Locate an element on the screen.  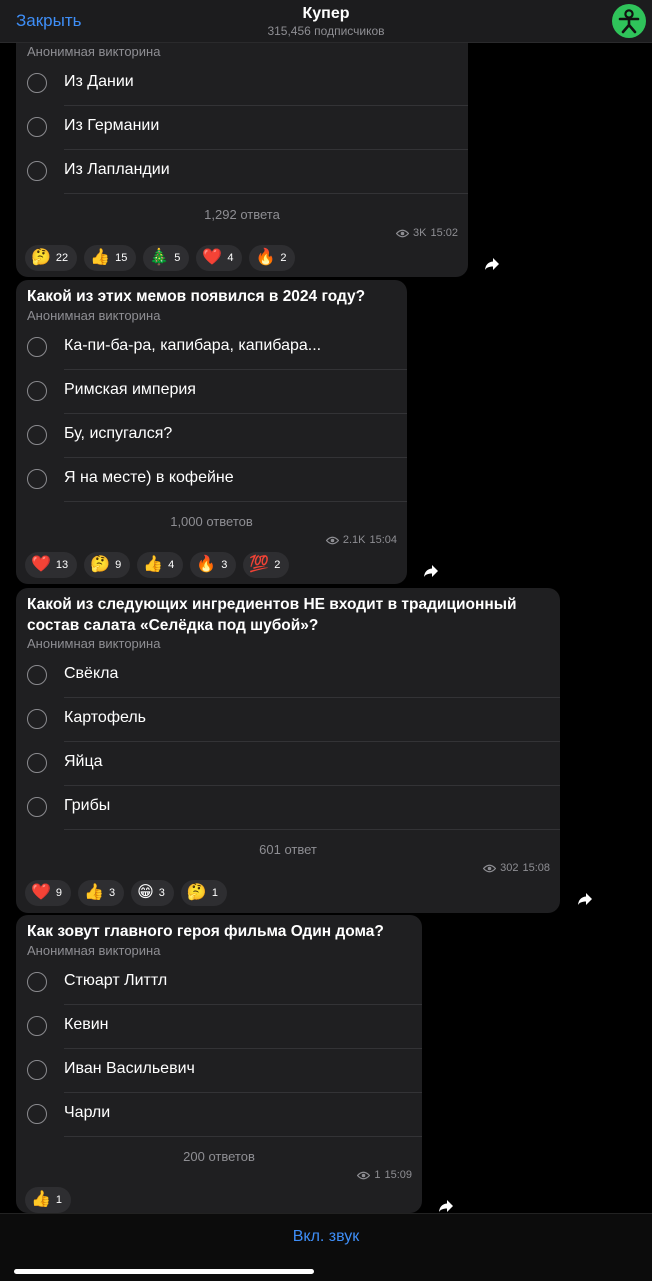
poll-option: Чарли is located at coordinates (219, 1115).